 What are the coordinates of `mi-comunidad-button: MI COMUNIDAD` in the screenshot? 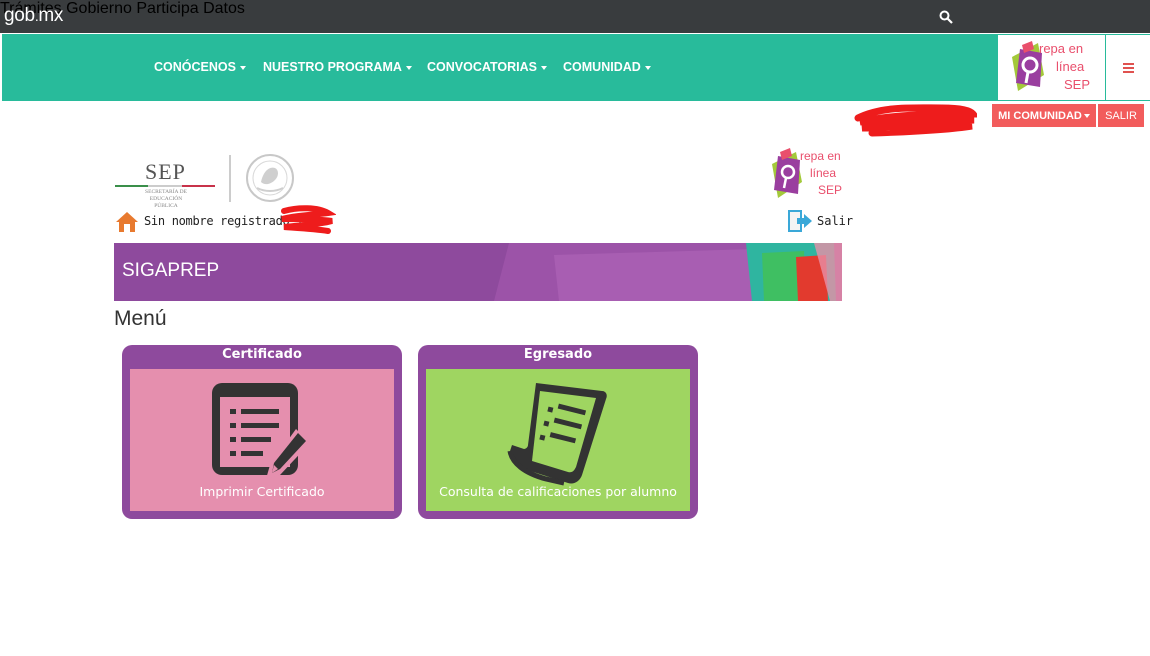 It's located at (1044, 115).